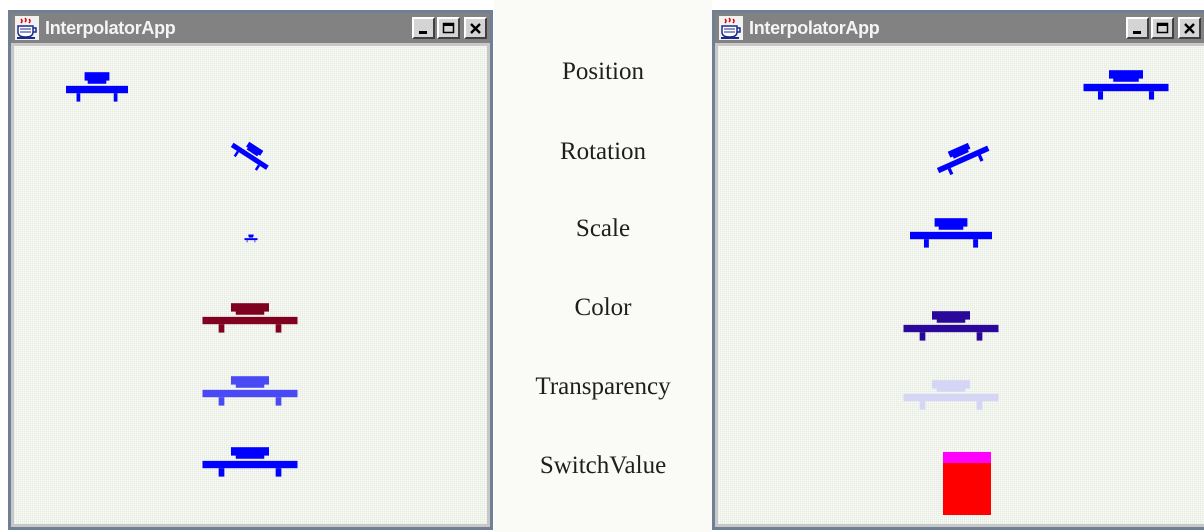 This screenshot has width=1204, height=532. I want to click on label-rotation: Rotation, so click(603, 151).